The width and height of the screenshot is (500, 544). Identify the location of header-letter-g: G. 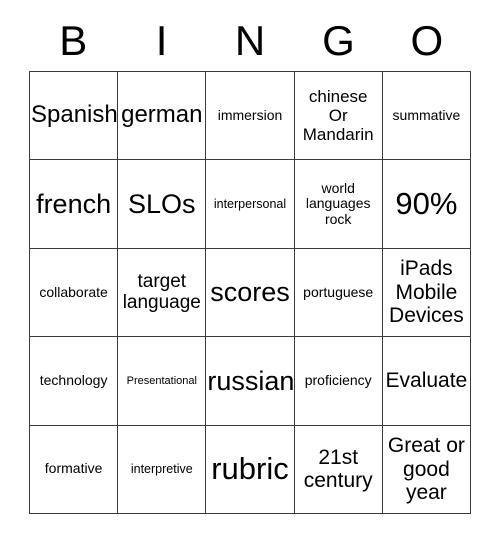
(338, 40).